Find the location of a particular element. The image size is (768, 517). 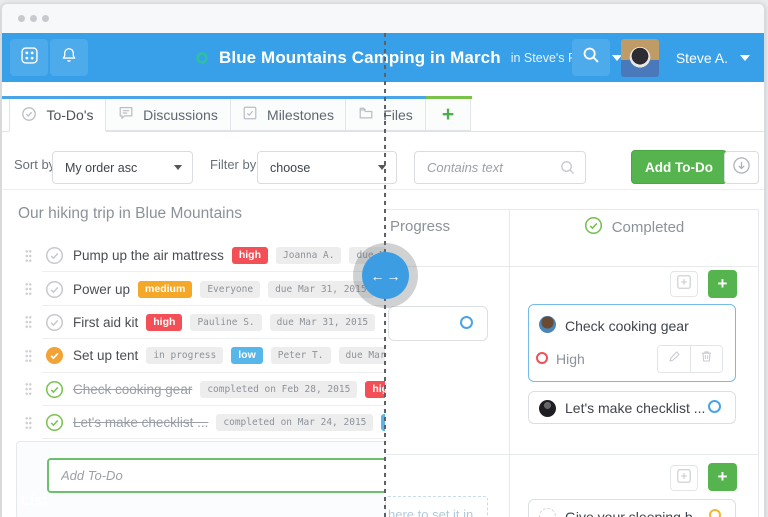

tab-add-new: + is located at coordinates (448, 115).